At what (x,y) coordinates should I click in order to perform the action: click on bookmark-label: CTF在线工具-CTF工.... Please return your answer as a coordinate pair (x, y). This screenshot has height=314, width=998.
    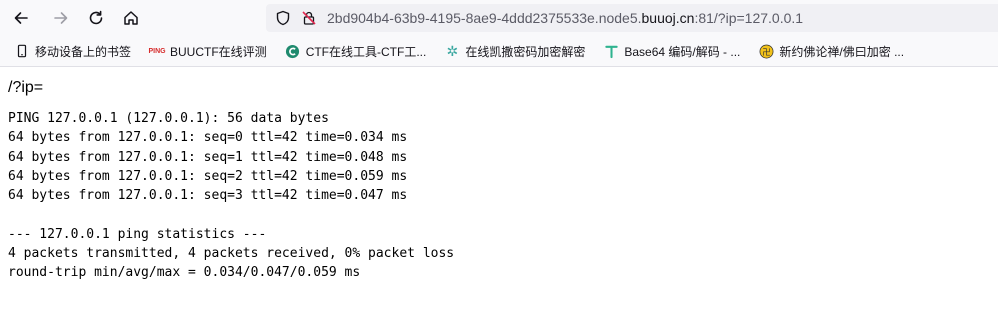
    Looking at the image, I should click on (366, 51).